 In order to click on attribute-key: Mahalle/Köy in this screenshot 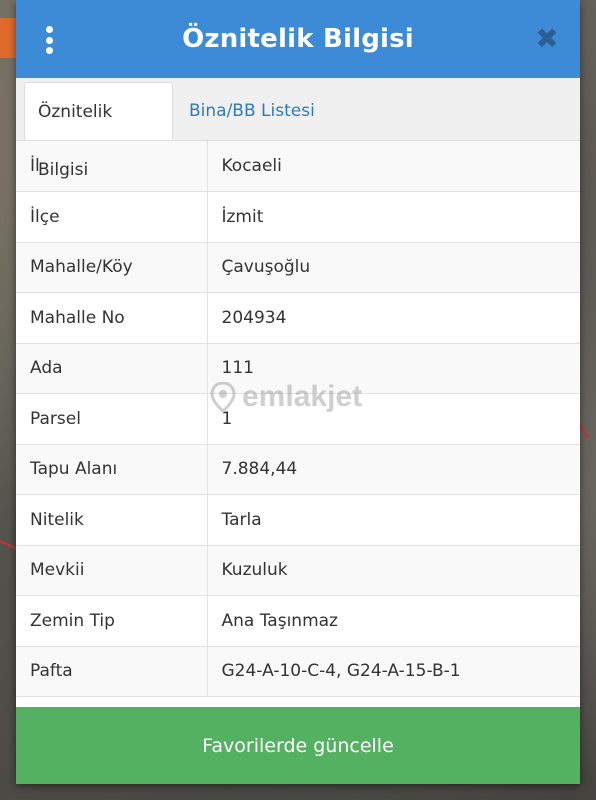, I will do `click(112, 267)`.